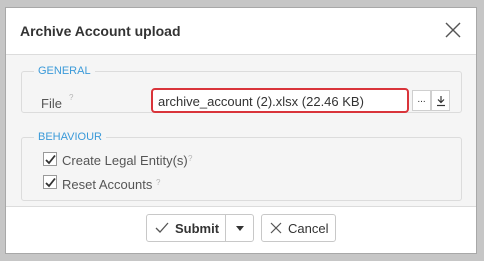 The width and height of the screenshot is (484, 261). What do you see at coordinates (51, 103) in the screenshot?
I see `file-label: File` at bounding box center [51, 103].